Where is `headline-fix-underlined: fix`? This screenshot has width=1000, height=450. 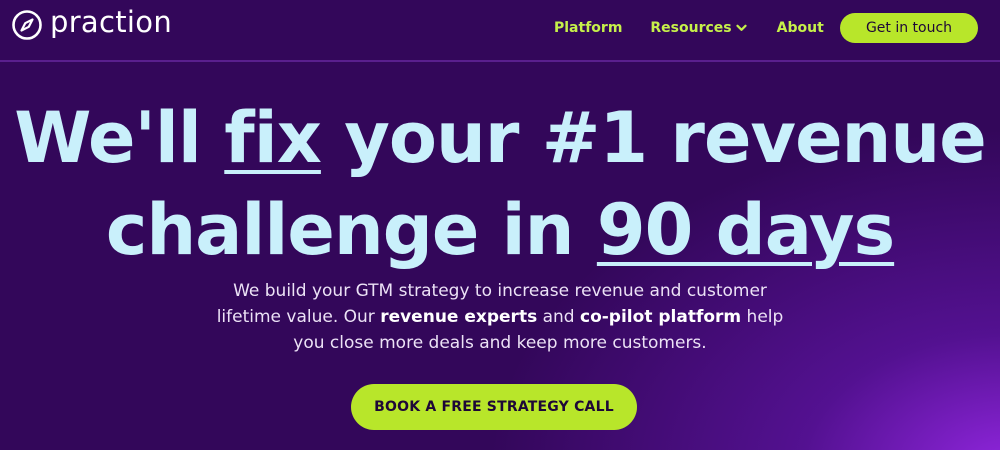
headline-fix-underlined: fix is located at coordinates (273, 138).